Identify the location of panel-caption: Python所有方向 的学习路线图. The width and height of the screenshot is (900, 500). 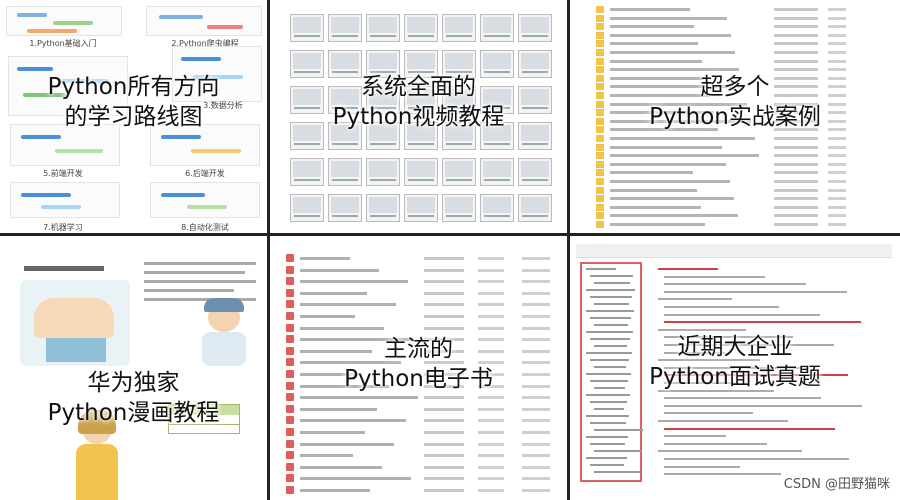
(133, 102).